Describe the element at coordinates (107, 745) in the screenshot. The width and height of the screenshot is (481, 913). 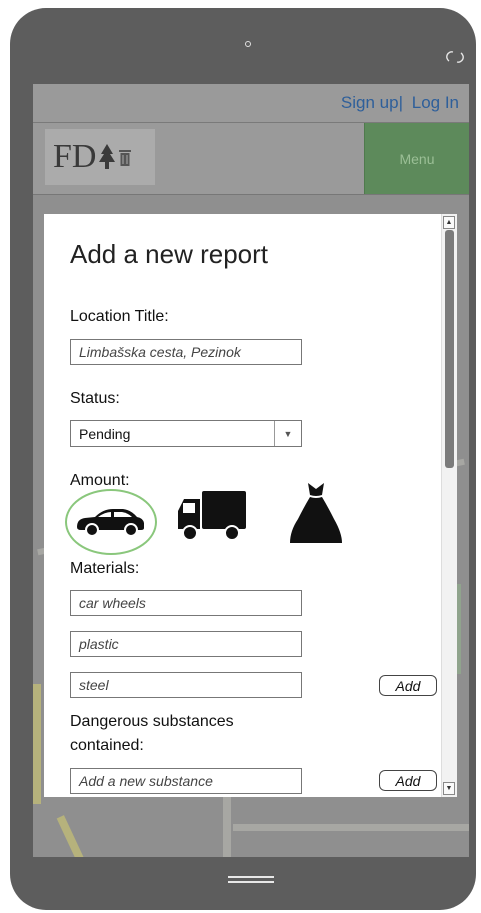
I see `dangerous-substances-label-cont: contained:` at that location.